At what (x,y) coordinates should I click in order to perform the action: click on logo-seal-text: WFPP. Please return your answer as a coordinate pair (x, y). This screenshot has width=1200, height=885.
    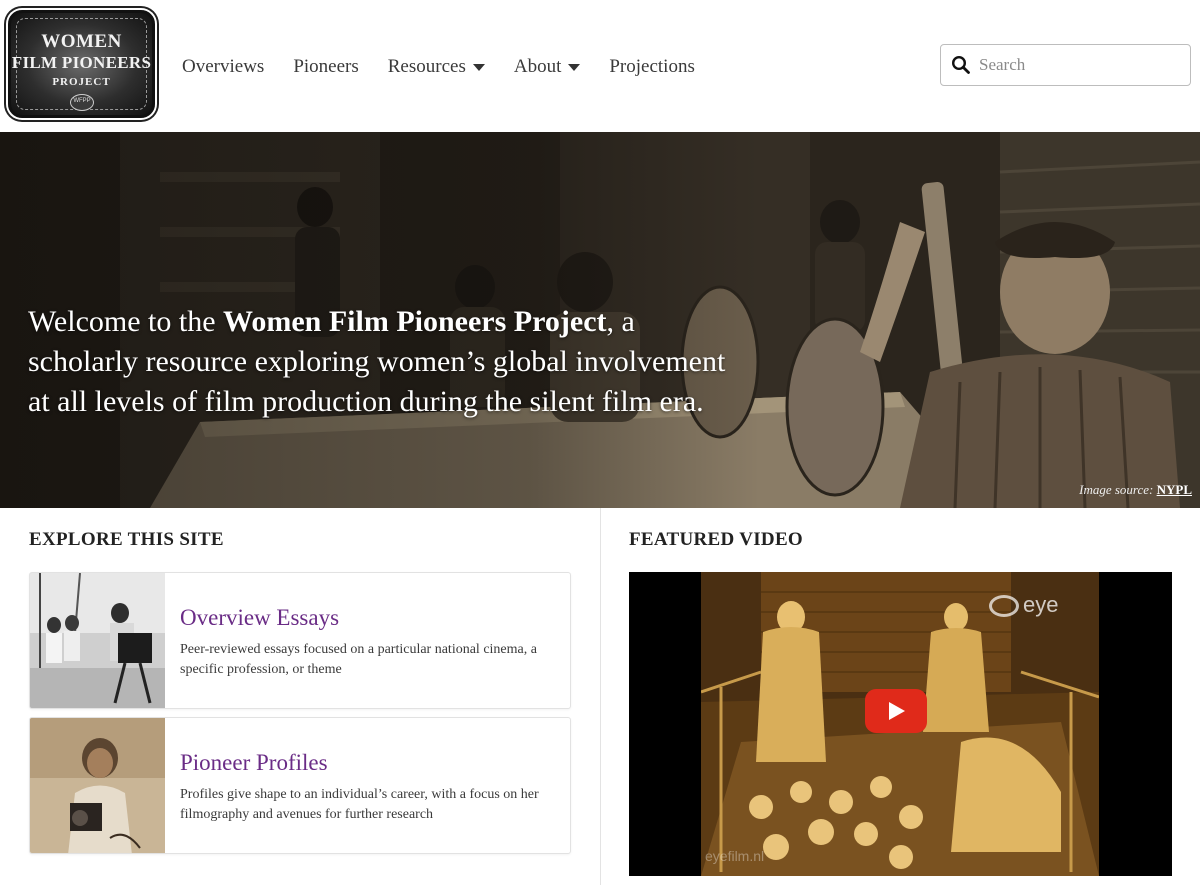
    Looking at the image, I should click on (82, 101).